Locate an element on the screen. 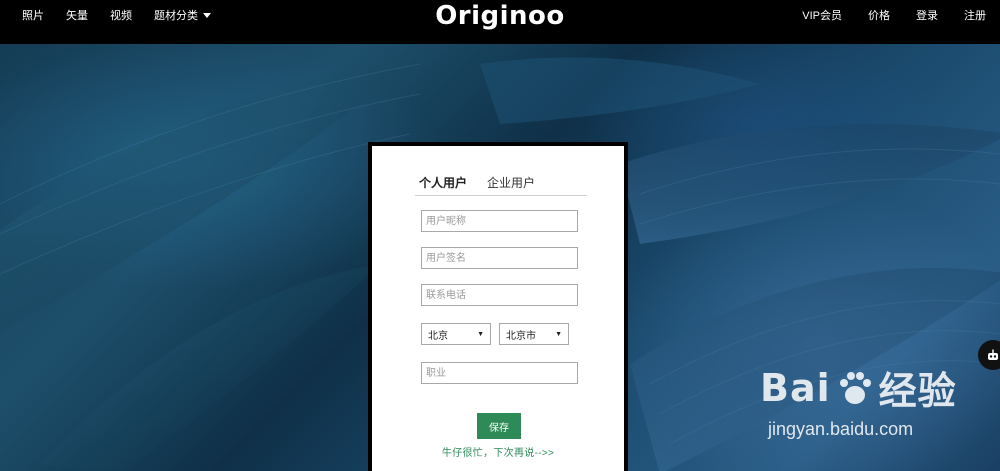  city-select-value: 北京市 is located at coordinates (521, 336).